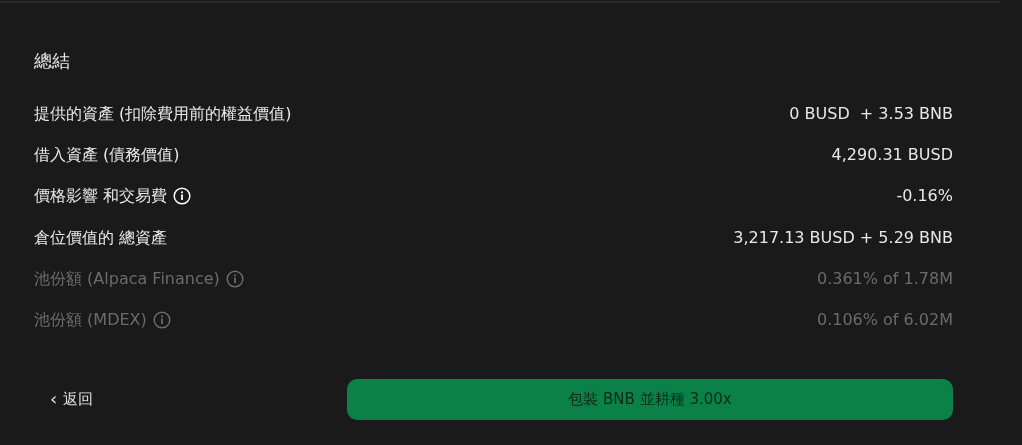 Image resolution: width=1022 pixels, height=445 pixels. Describe the element at coordinates (101, 237) in the screenshot. I see `row-label: 倉位價值的 總資產` at that location.